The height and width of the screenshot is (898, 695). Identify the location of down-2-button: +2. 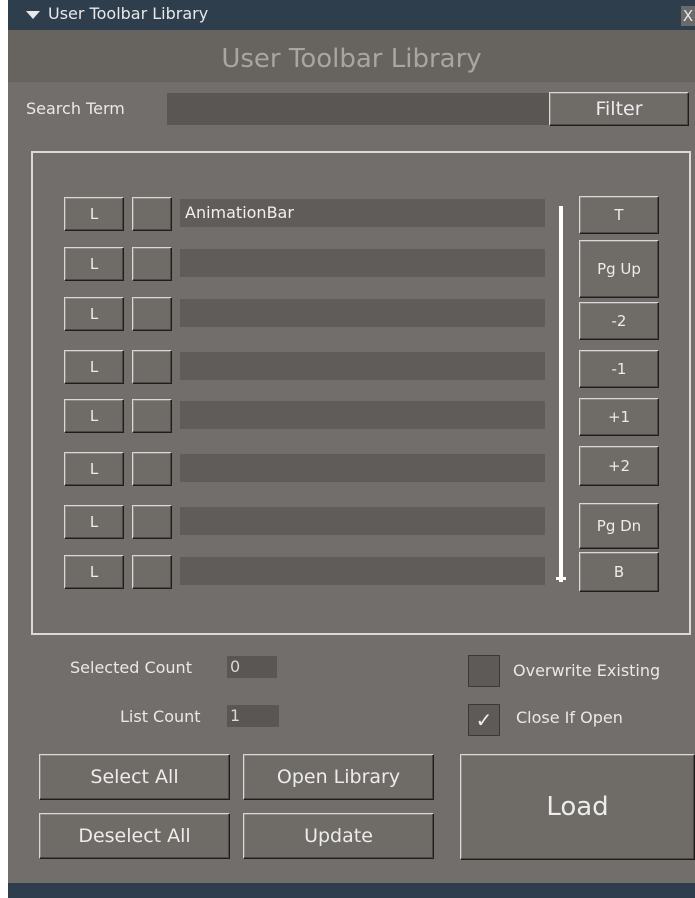
(619, 466).